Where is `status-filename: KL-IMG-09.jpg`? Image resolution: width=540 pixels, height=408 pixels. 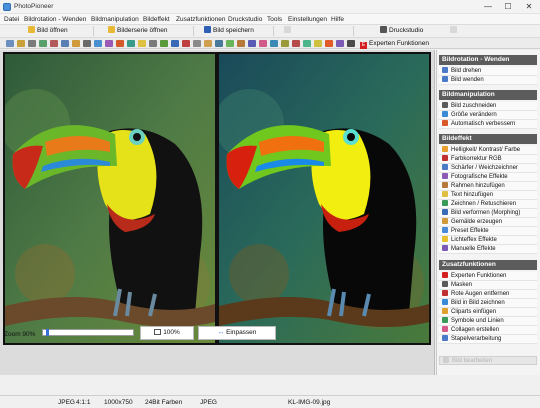 status-filename: KL-IMG-09.jpg is located at coordinates (309, 402).